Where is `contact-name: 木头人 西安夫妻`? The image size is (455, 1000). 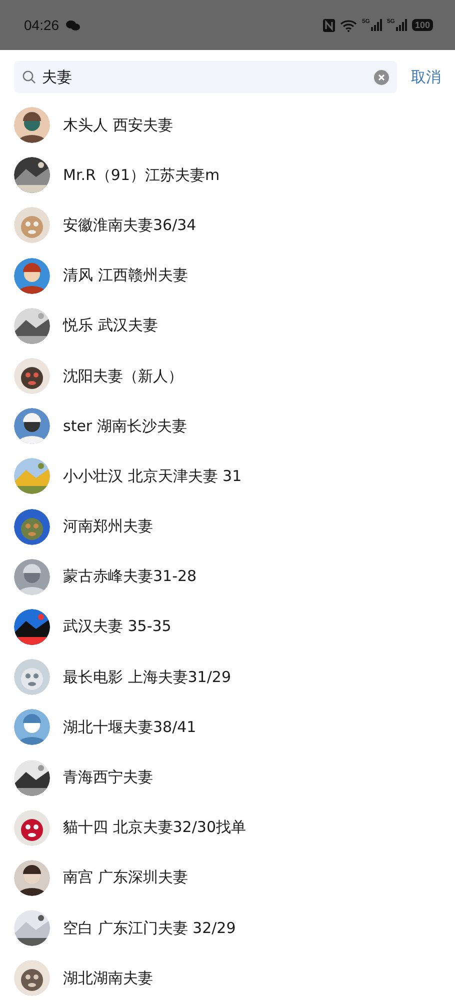
contact-name: 木头人 西安夫妻 is located at coordinates (118, 125).